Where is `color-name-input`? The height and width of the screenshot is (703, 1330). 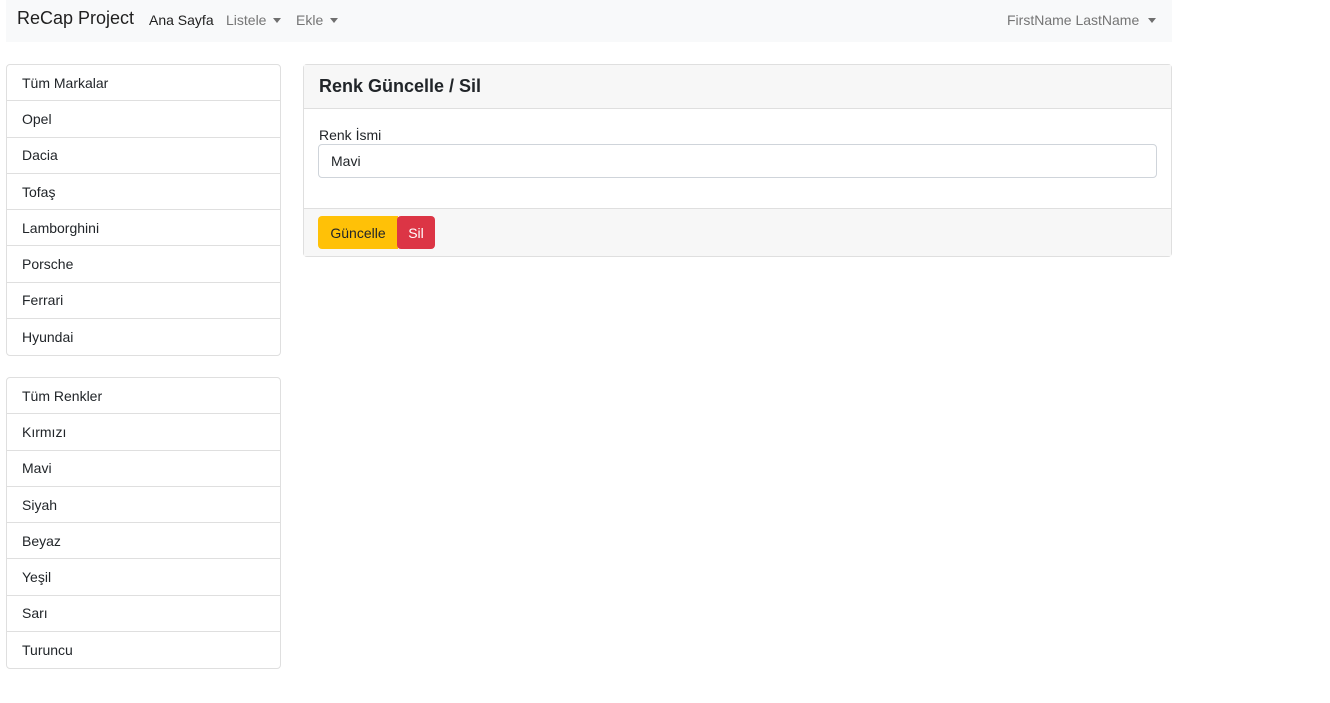
color-name-input is located at coordinates (737, 161).